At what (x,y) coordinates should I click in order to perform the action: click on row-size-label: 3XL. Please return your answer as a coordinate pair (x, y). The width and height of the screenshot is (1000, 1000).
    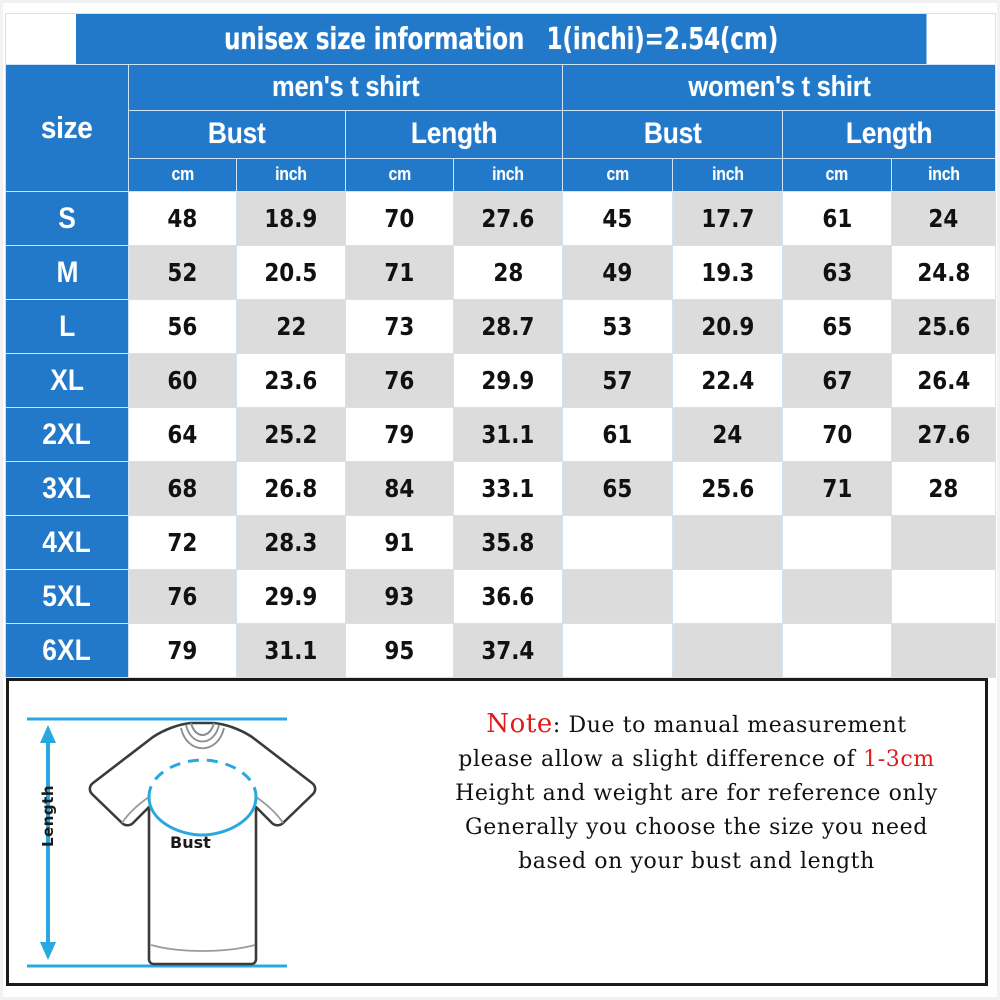
    Looking at the image, I should click on (67, 488).